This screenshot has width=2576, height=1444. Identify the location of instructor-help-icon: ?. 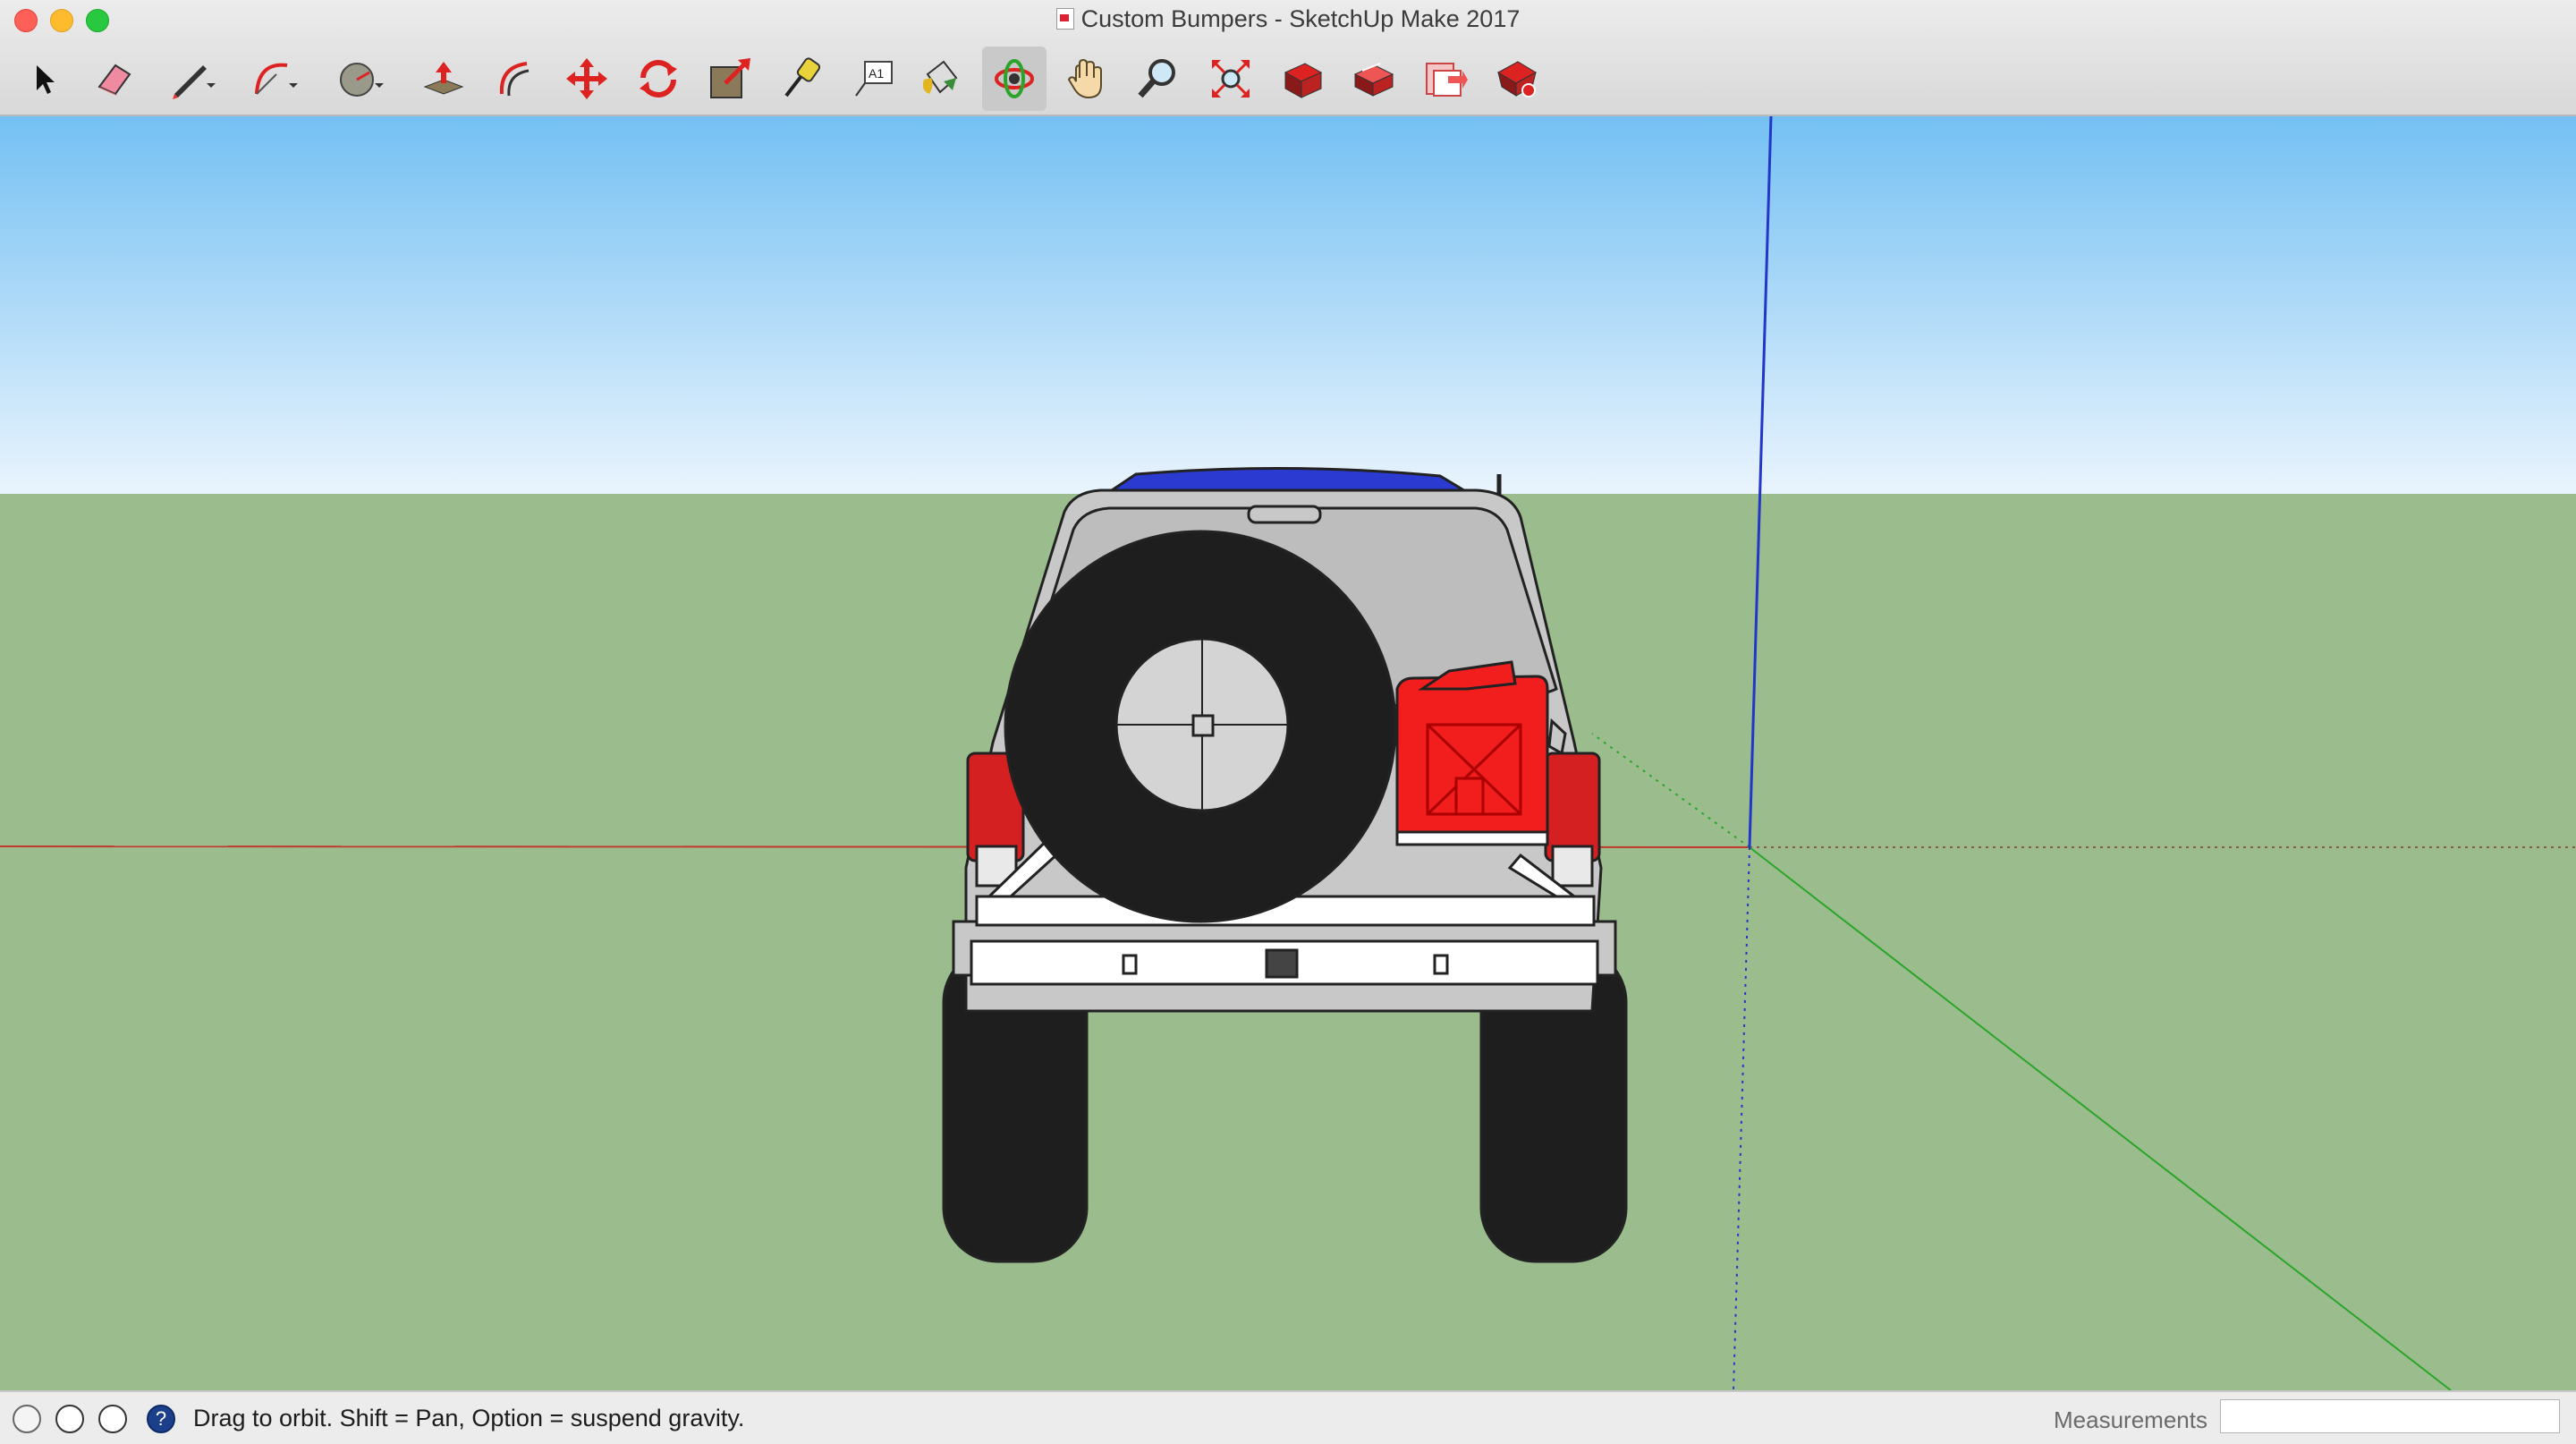
(161, 1419).